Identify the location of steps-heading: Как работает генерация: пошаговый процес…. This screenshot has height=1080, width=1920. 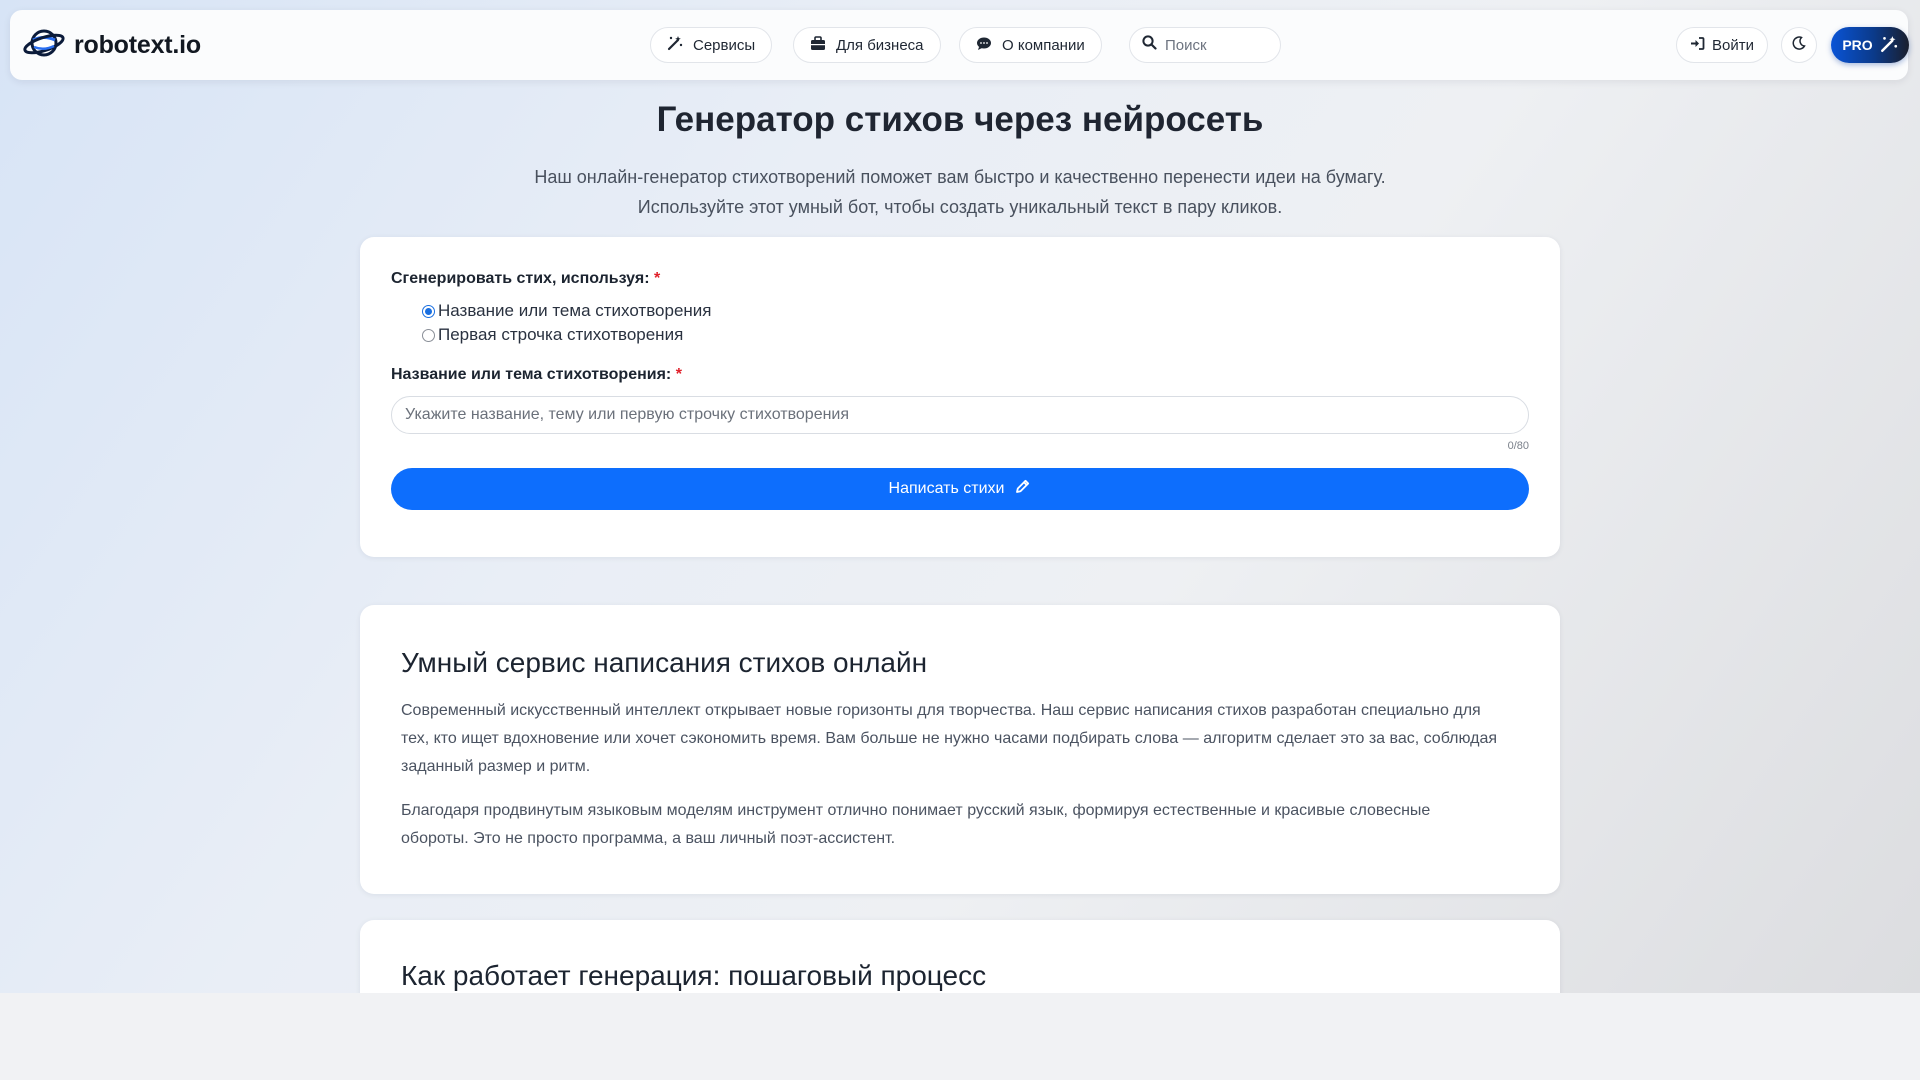
(694, 975).